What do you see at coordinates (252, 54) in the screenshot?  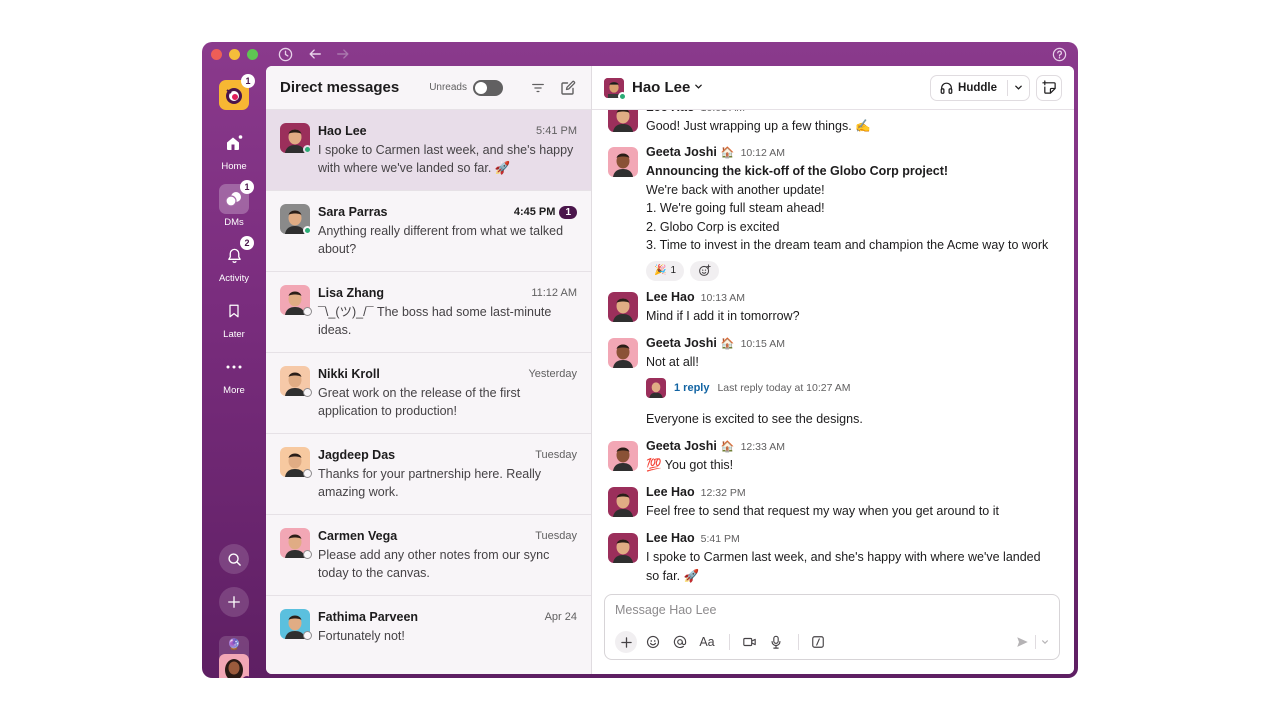 I see `maximize-window-button` at bounding box center [252, 54].